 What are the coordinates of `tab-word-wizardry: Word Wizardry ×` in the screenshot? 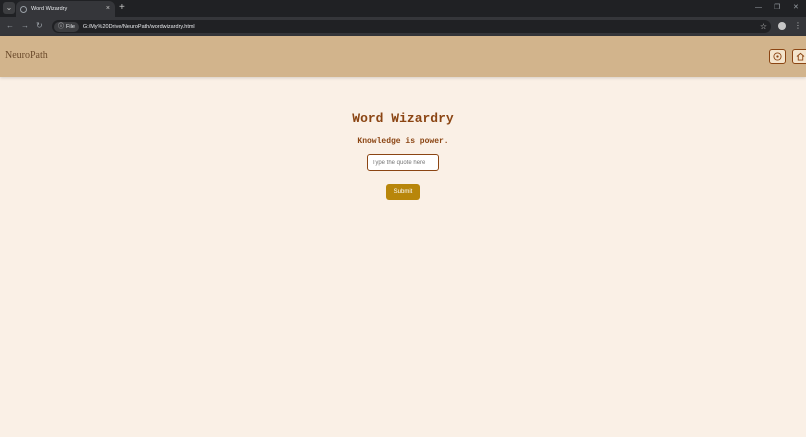 It's located at (65, 9).